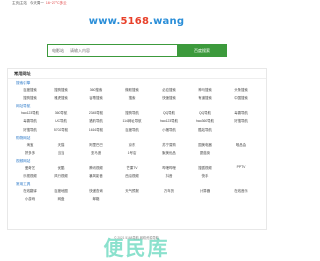 The image size is (320, 261). Describe the element at coordinates (61, 97) in the screenshot. I see `site-link: 雅虎搜索` at that location.